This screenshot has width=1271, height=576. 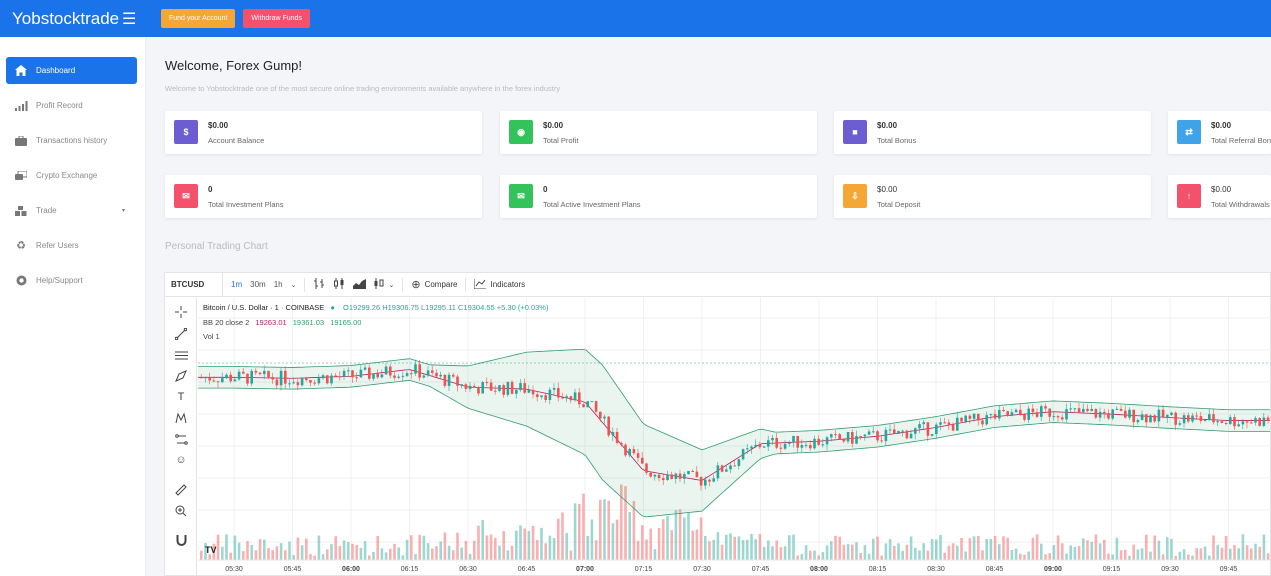 I want to click on sidebar-item-help-support: Help/Support, so click(x=71, y=280).